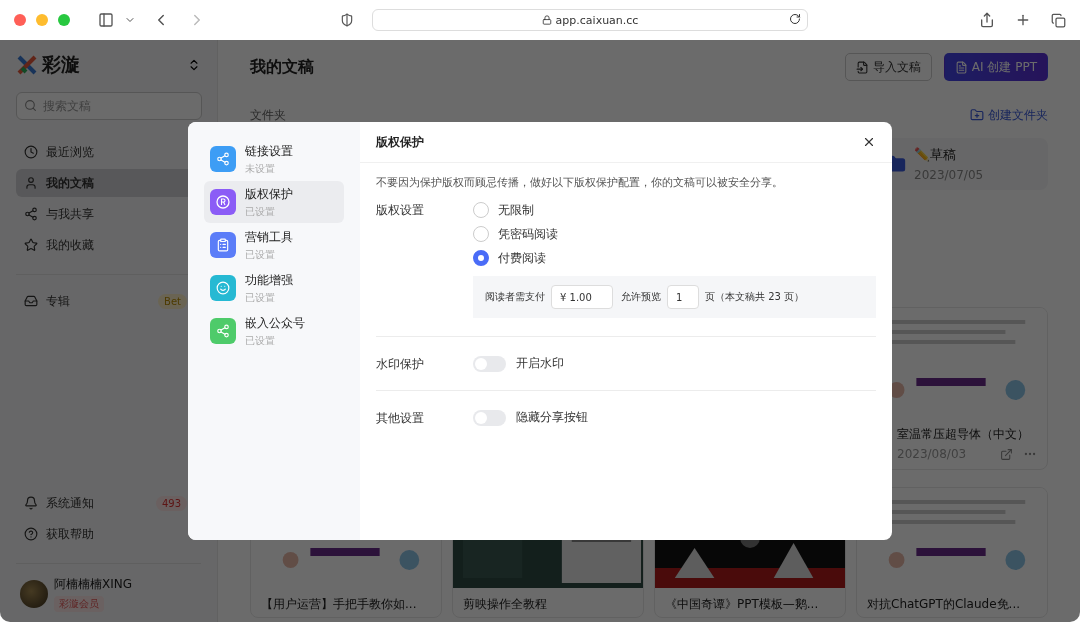 The height and width of the screenshot is (622, 1080). I want to click on pages-field: 1, so click(683, 297).